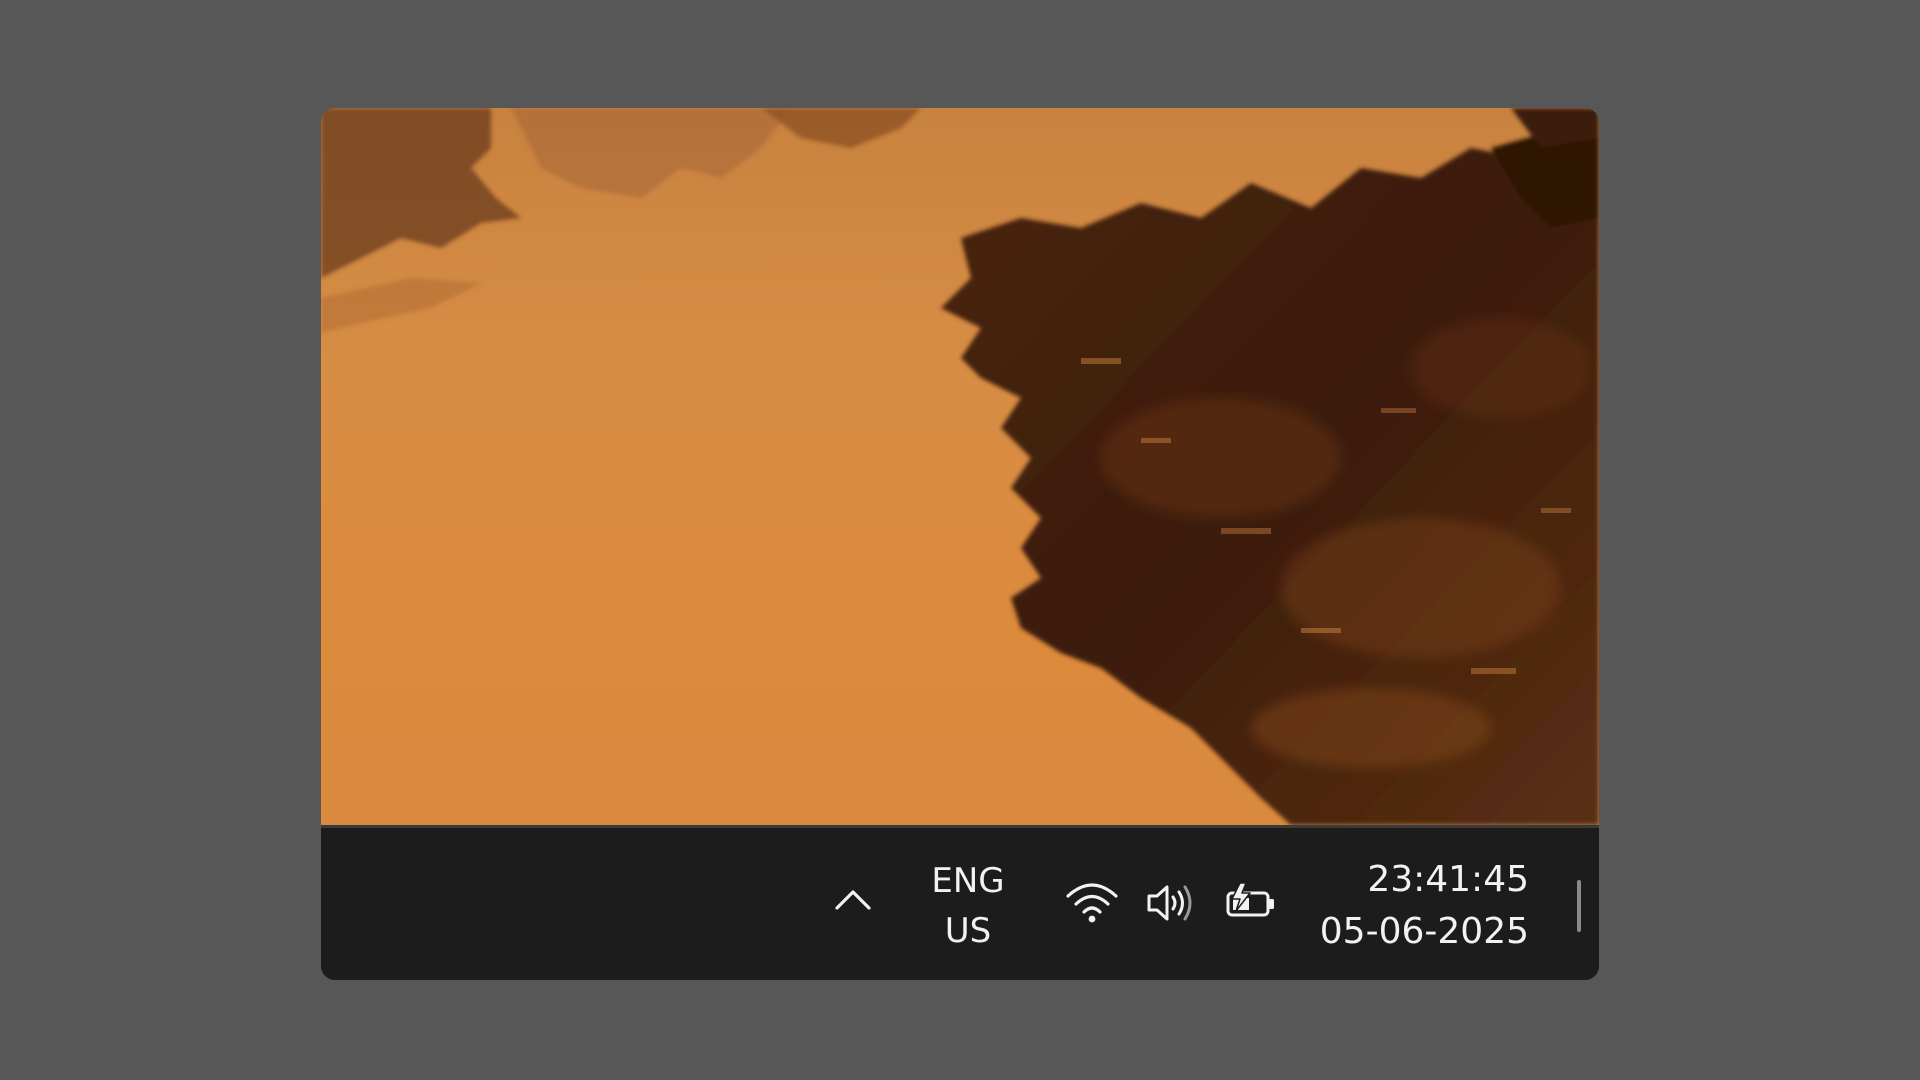 The height and width of the screenshot is (1080, 1920). What do you see at coordinates (1448, 879) in the screenshot?
I see `clock-time: 23:41:45` at bounding box center [1448, 879].